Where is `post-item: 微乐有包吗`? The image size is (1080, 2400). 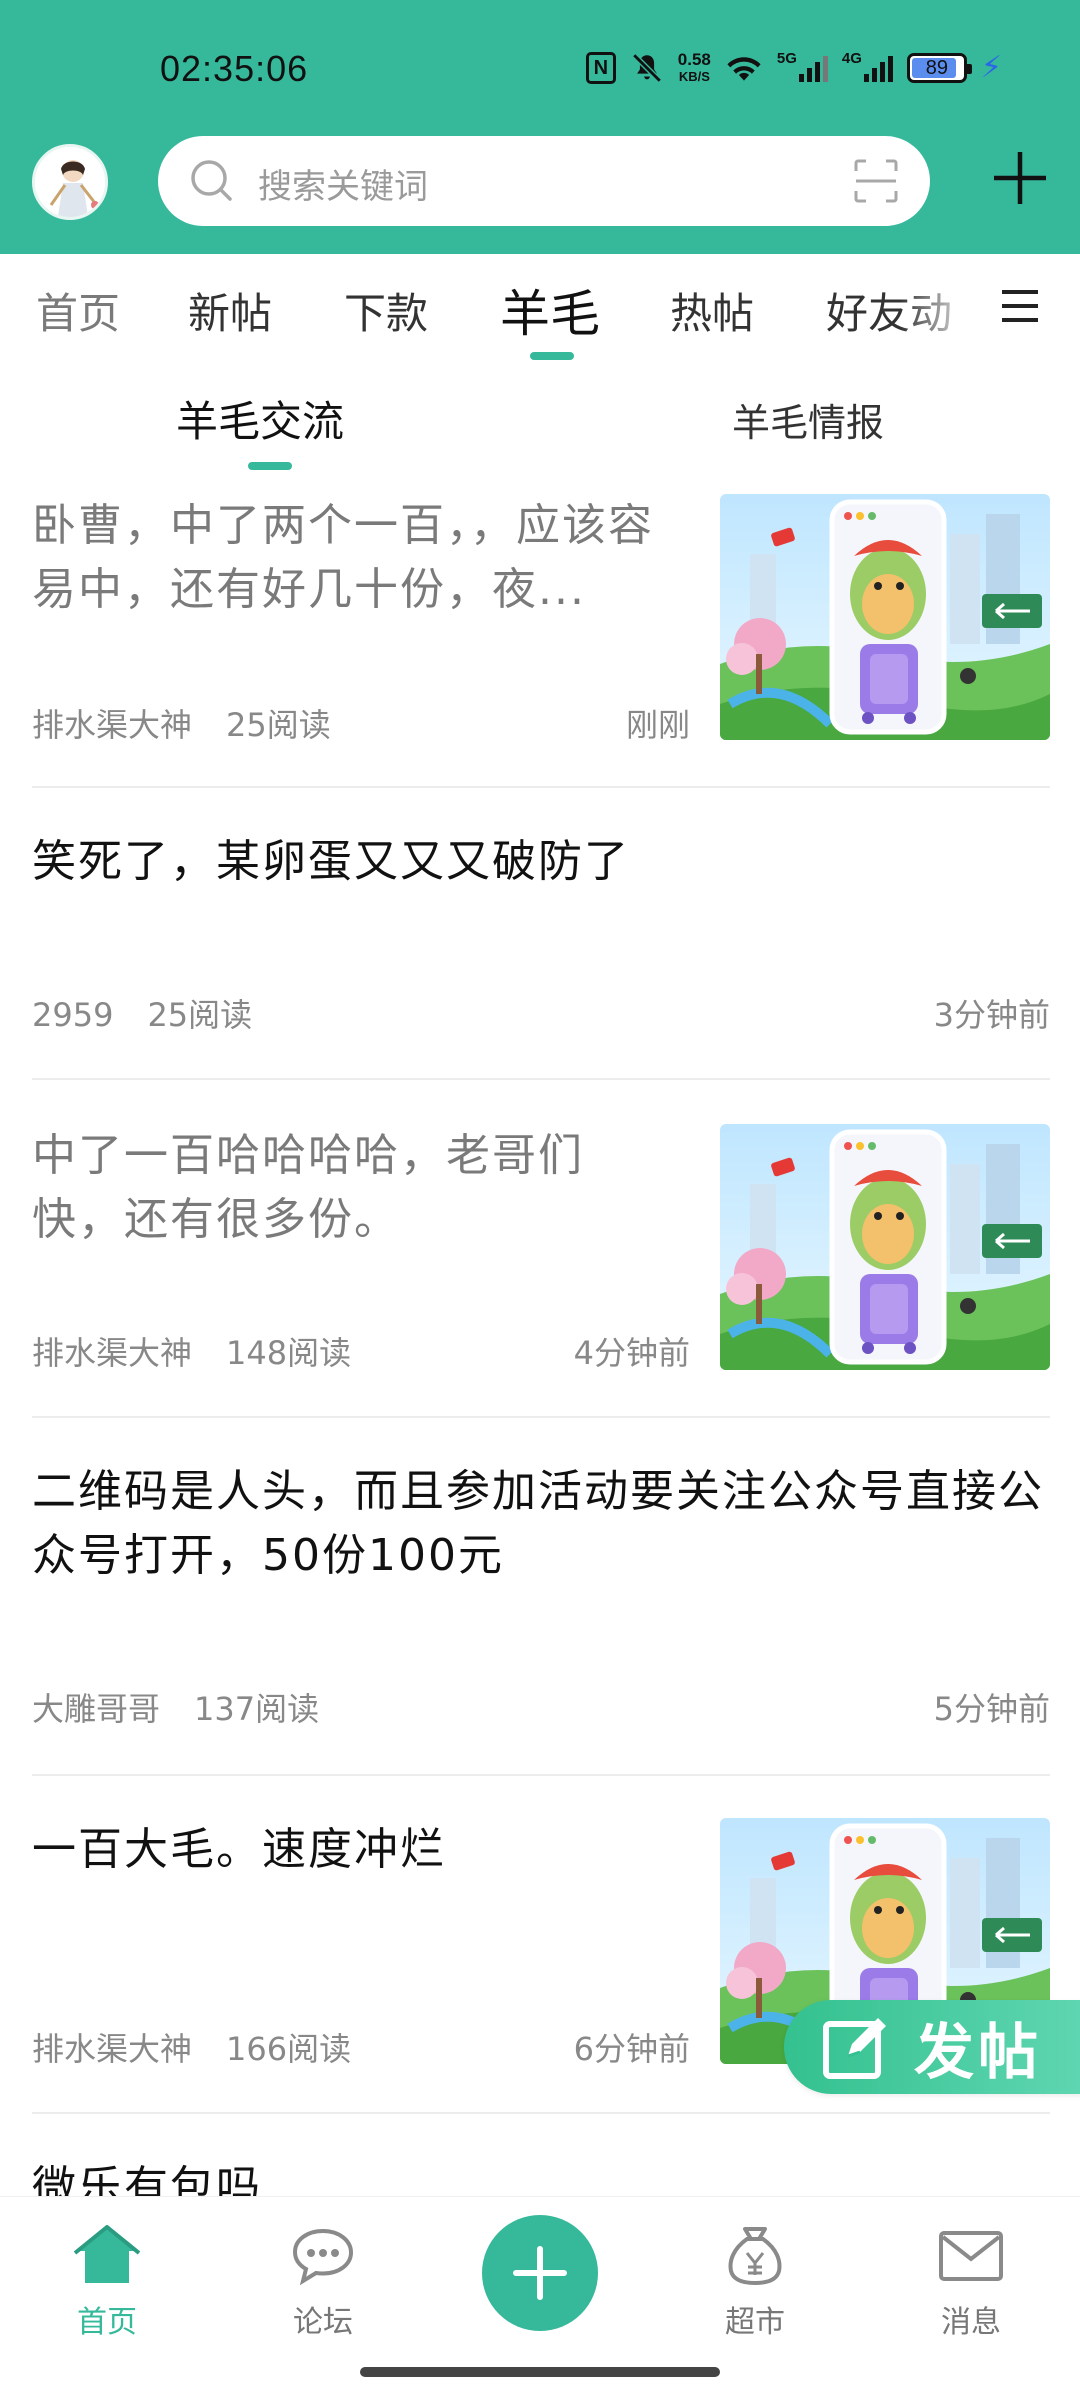 post-item: 微乐有包吗 is located at coordinates (541, 2176).